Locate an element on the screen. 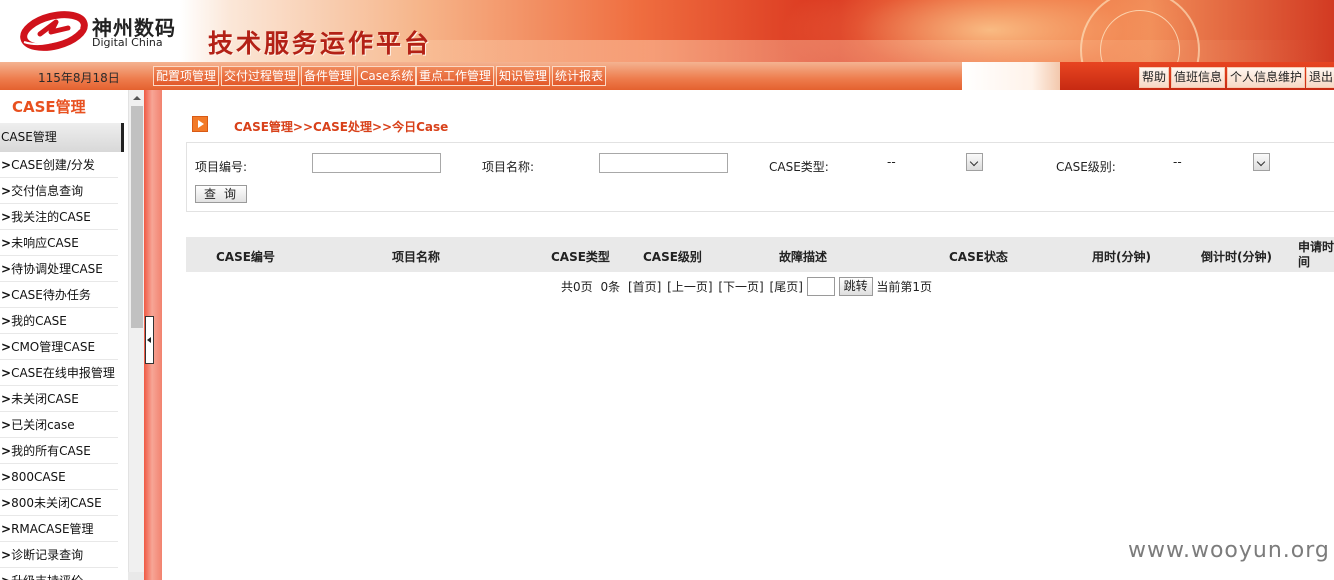  col-elapsed: 用时(分钟) is located at coordinates (1121, 256).